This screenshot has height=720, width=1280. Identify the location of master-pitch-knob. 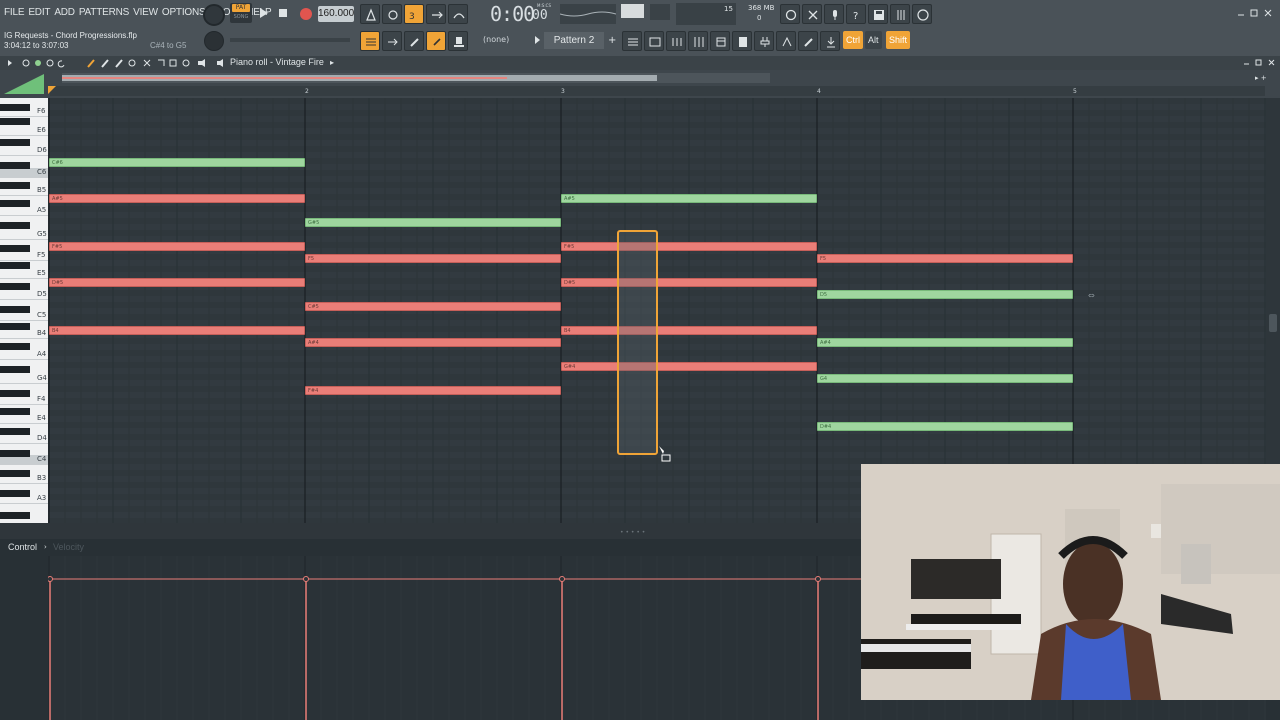
(214, 41).